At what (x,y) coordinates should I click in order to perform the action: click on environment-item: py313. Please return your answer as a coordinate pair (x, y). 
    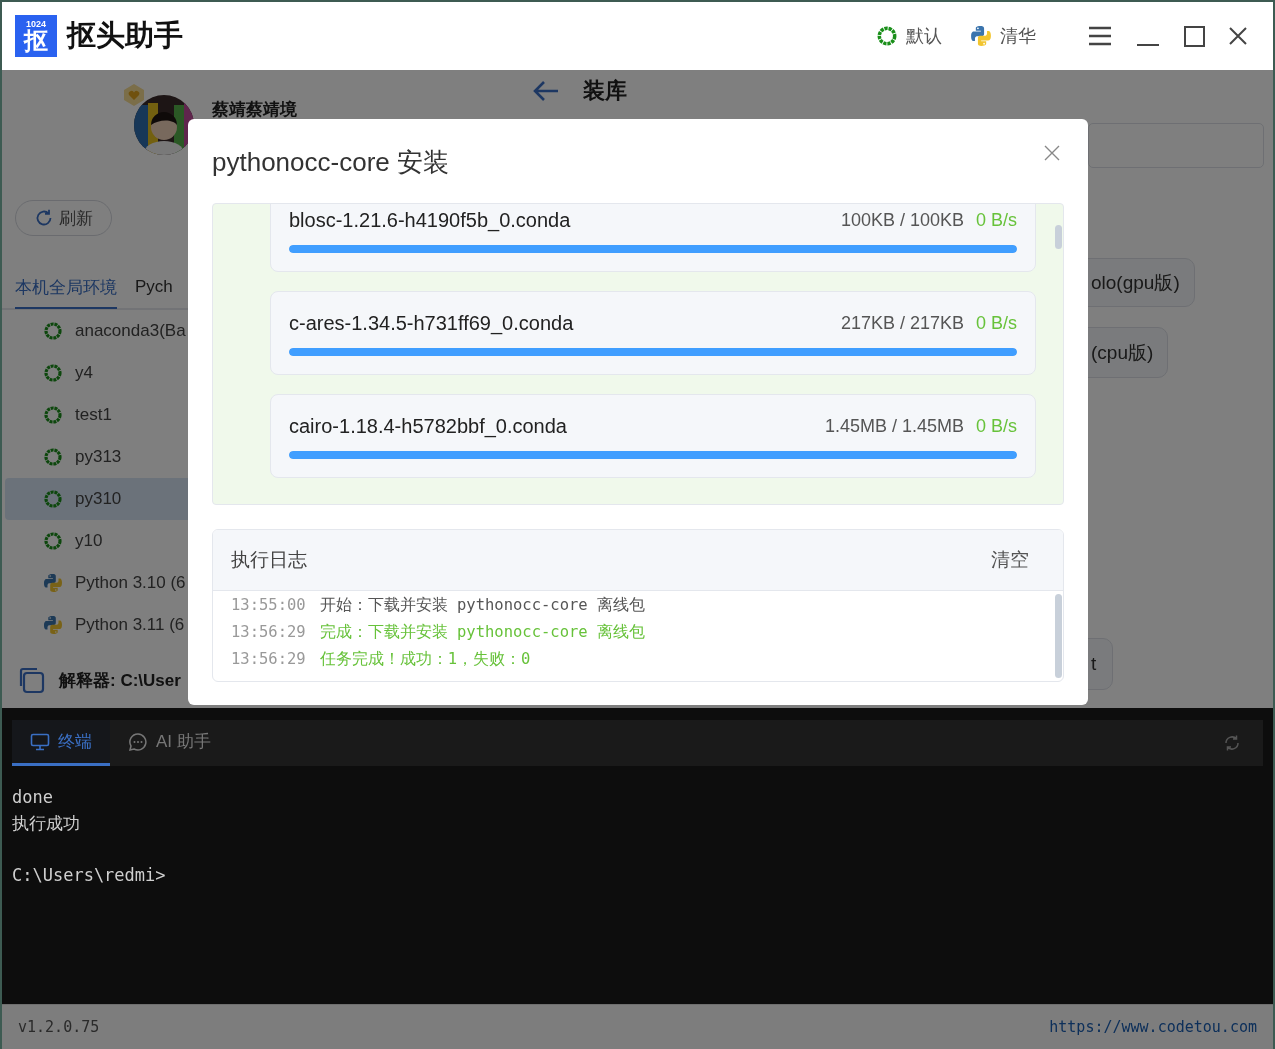
    Looking at the image, I should click on (96, 457).